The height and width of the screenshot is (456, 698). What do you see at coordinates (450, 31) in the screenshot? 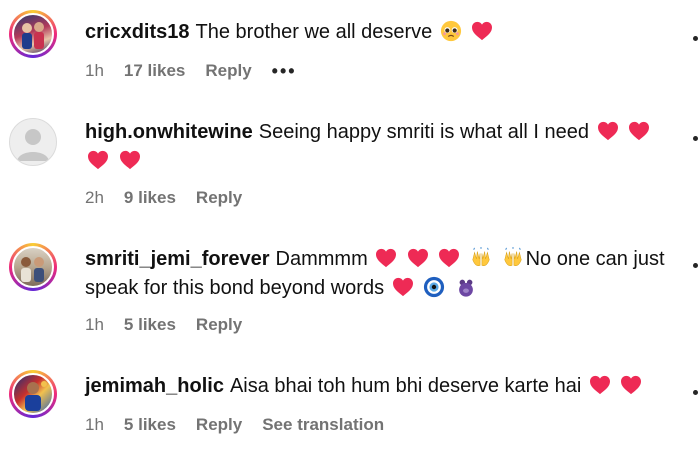
I see `pleading-face-icon` at bounding box center [450, 31].